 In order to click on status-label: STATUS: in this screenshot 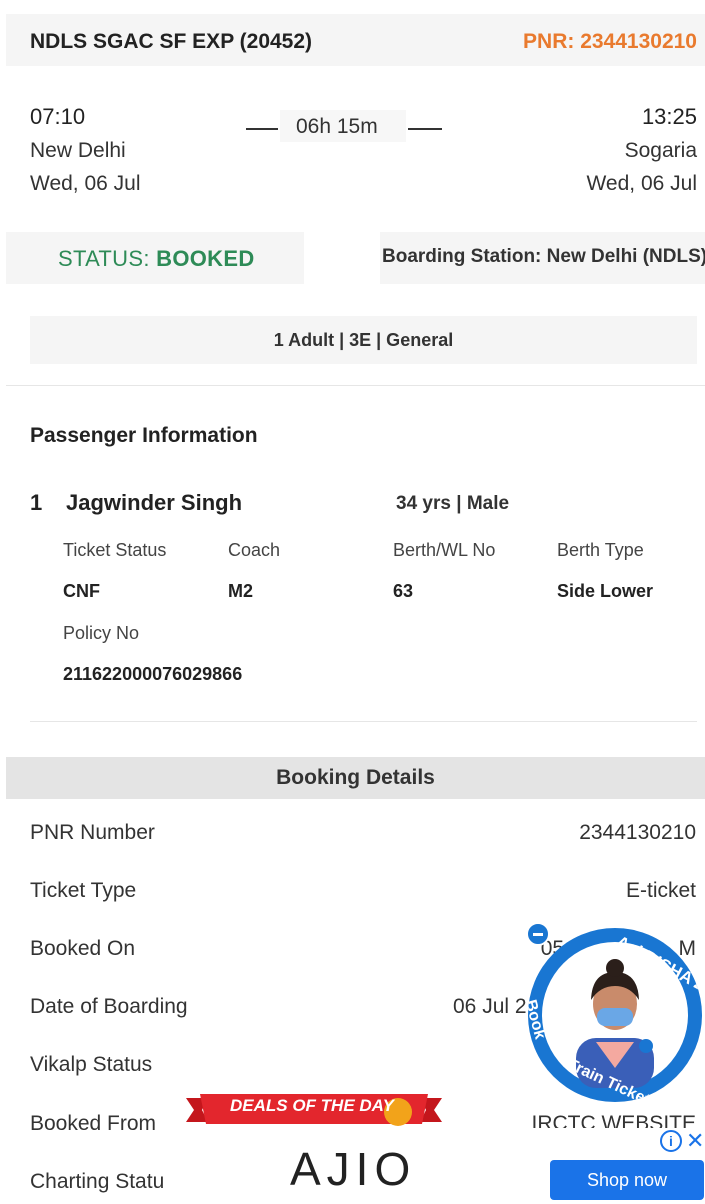, I will do `click(107, 258)`.